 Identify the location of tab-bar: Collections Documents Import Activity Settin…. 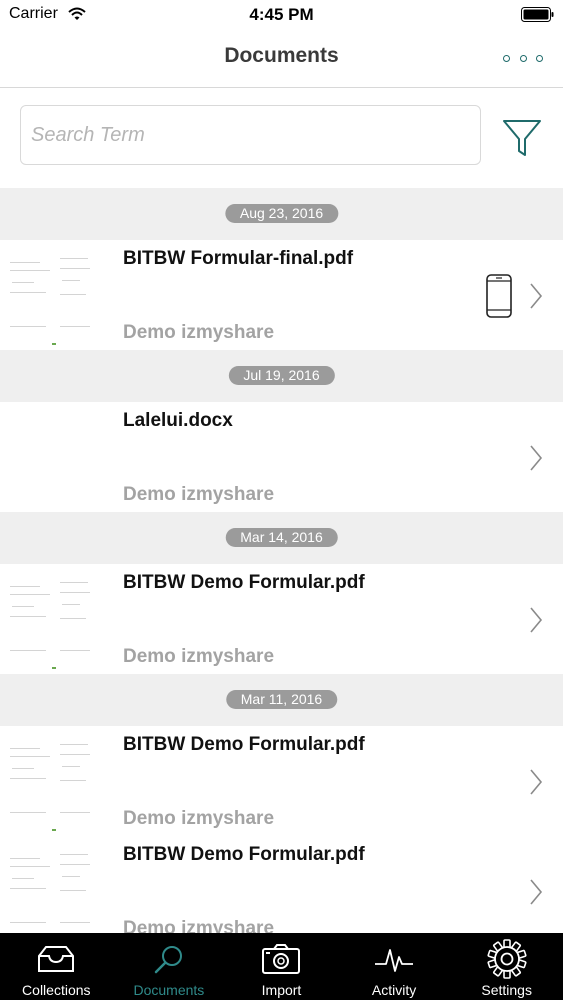
(281, 966).